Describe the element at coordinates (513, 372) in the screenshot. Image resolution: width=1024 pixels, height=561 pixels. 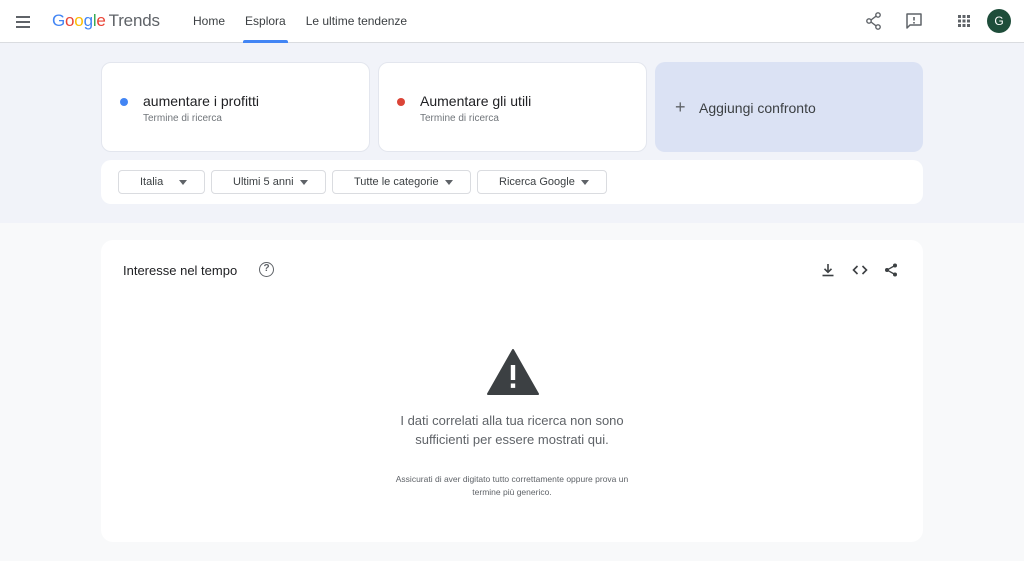
I see `warning-icon` at that location.